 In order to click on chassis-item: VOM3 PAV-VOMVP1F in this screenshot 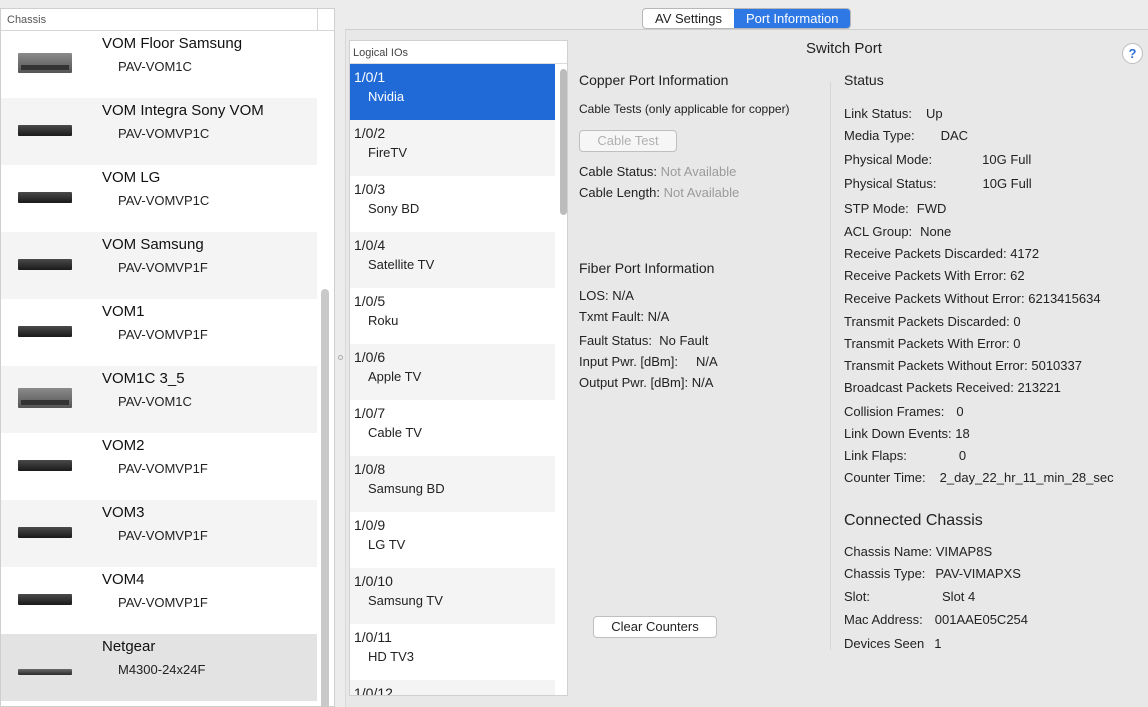, I will do `click(159, 533)`.